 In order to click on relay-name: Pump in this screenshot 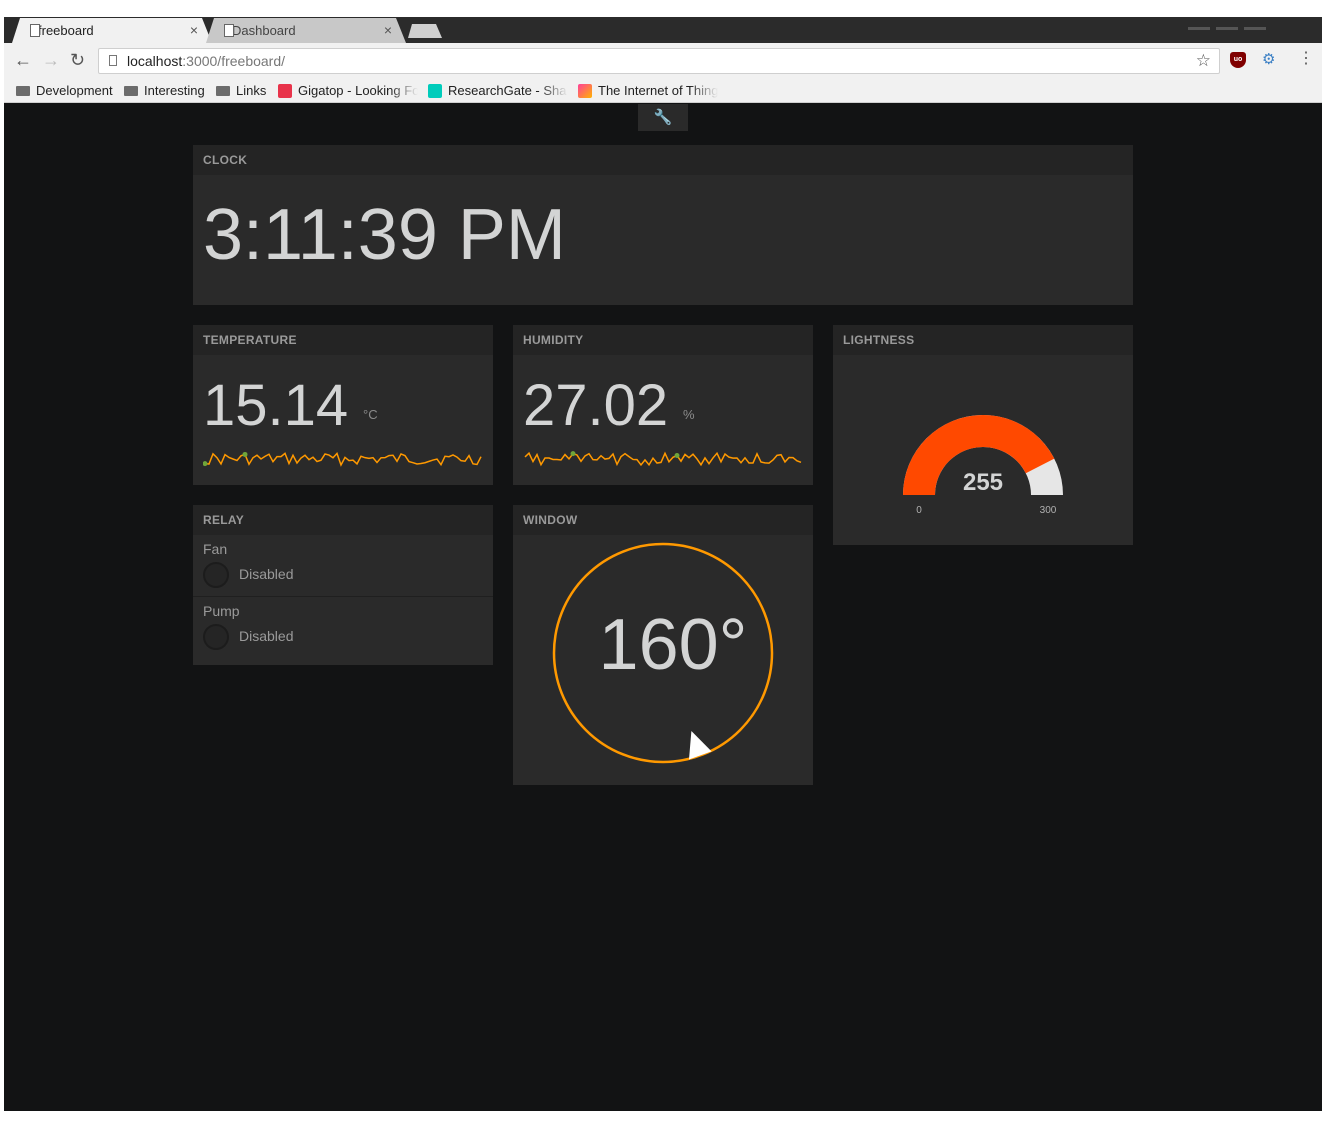, I will do `click(221, 611)`.